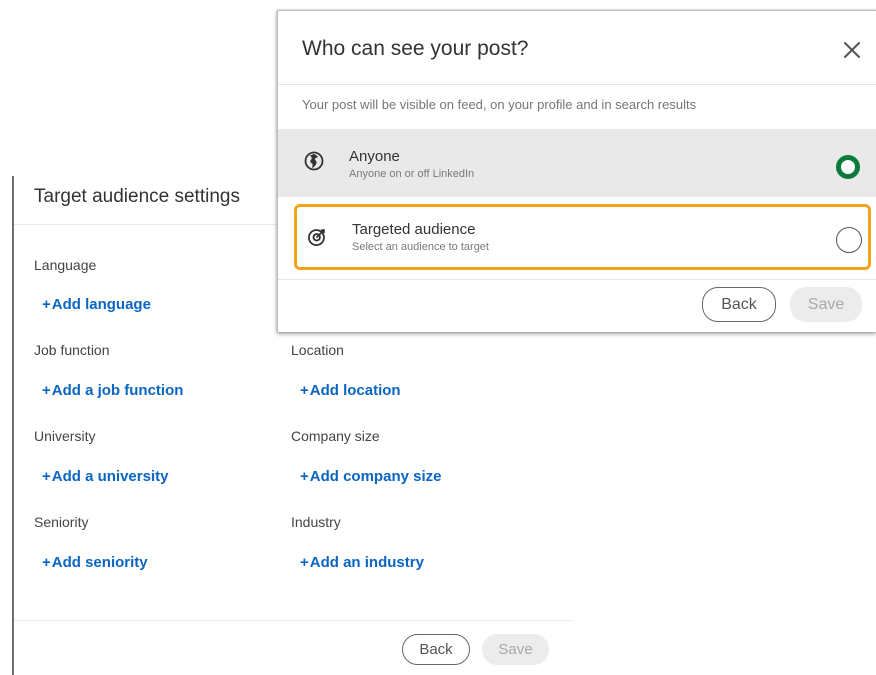 The height and width of the screenshot is (675, 876). Describe the element at coordinates (314, 161) in the screenshot. I see `globe-icon` at that location.